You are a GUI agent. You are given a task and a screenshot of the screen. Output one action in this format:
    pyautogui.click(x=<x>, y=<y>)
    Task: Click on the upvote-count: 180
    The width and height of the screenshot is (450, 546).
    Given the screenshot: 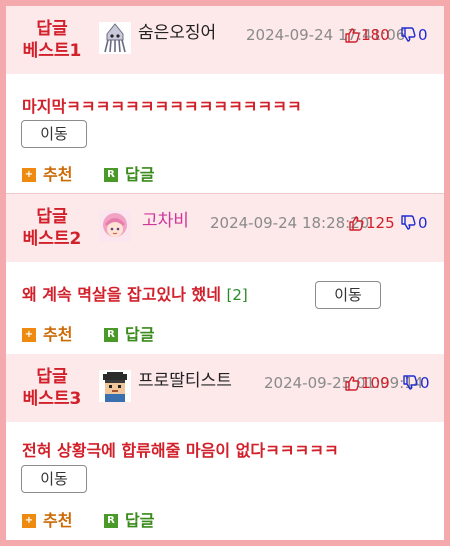 What is the action you would take?
    pyautogui.click(x=375, y=35)
    